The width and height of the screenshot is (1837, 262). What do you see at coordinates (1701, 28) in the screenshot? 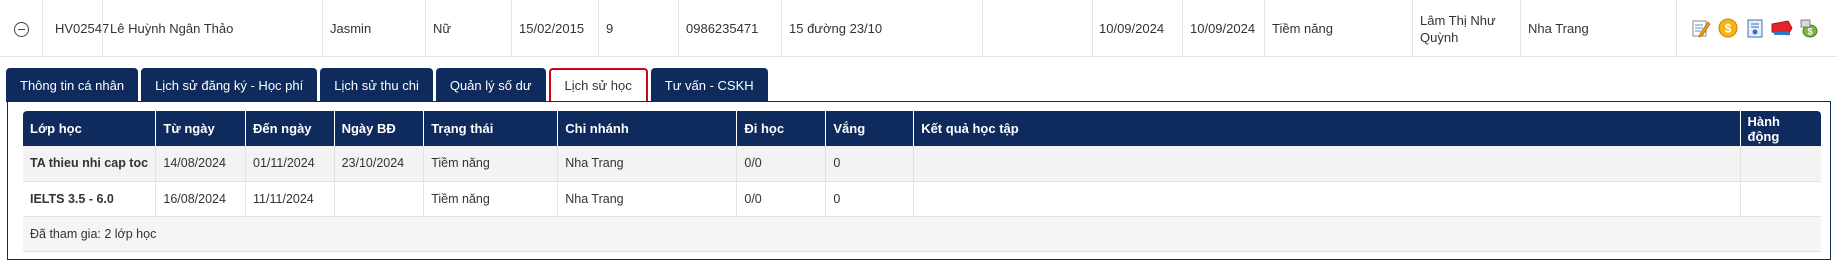
I see `edit-icon` at bounding box center [1701, 28].